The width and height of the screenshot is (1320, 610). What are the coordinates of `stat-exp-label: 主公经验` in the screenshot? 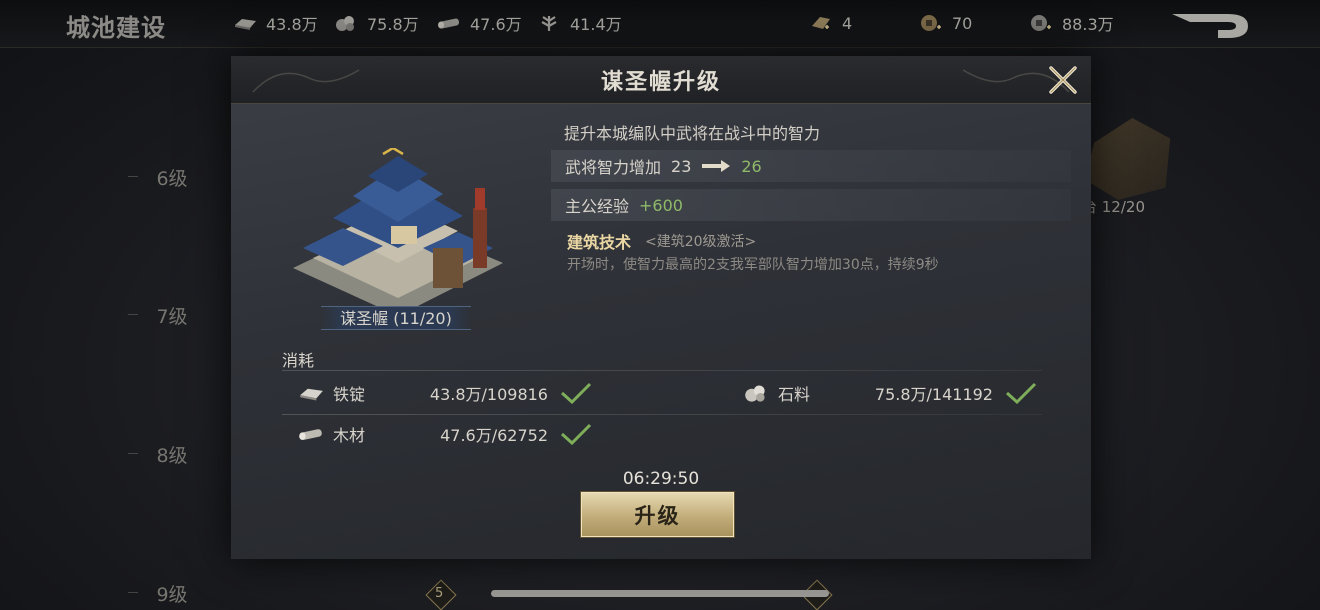 It's located at (597, 206).